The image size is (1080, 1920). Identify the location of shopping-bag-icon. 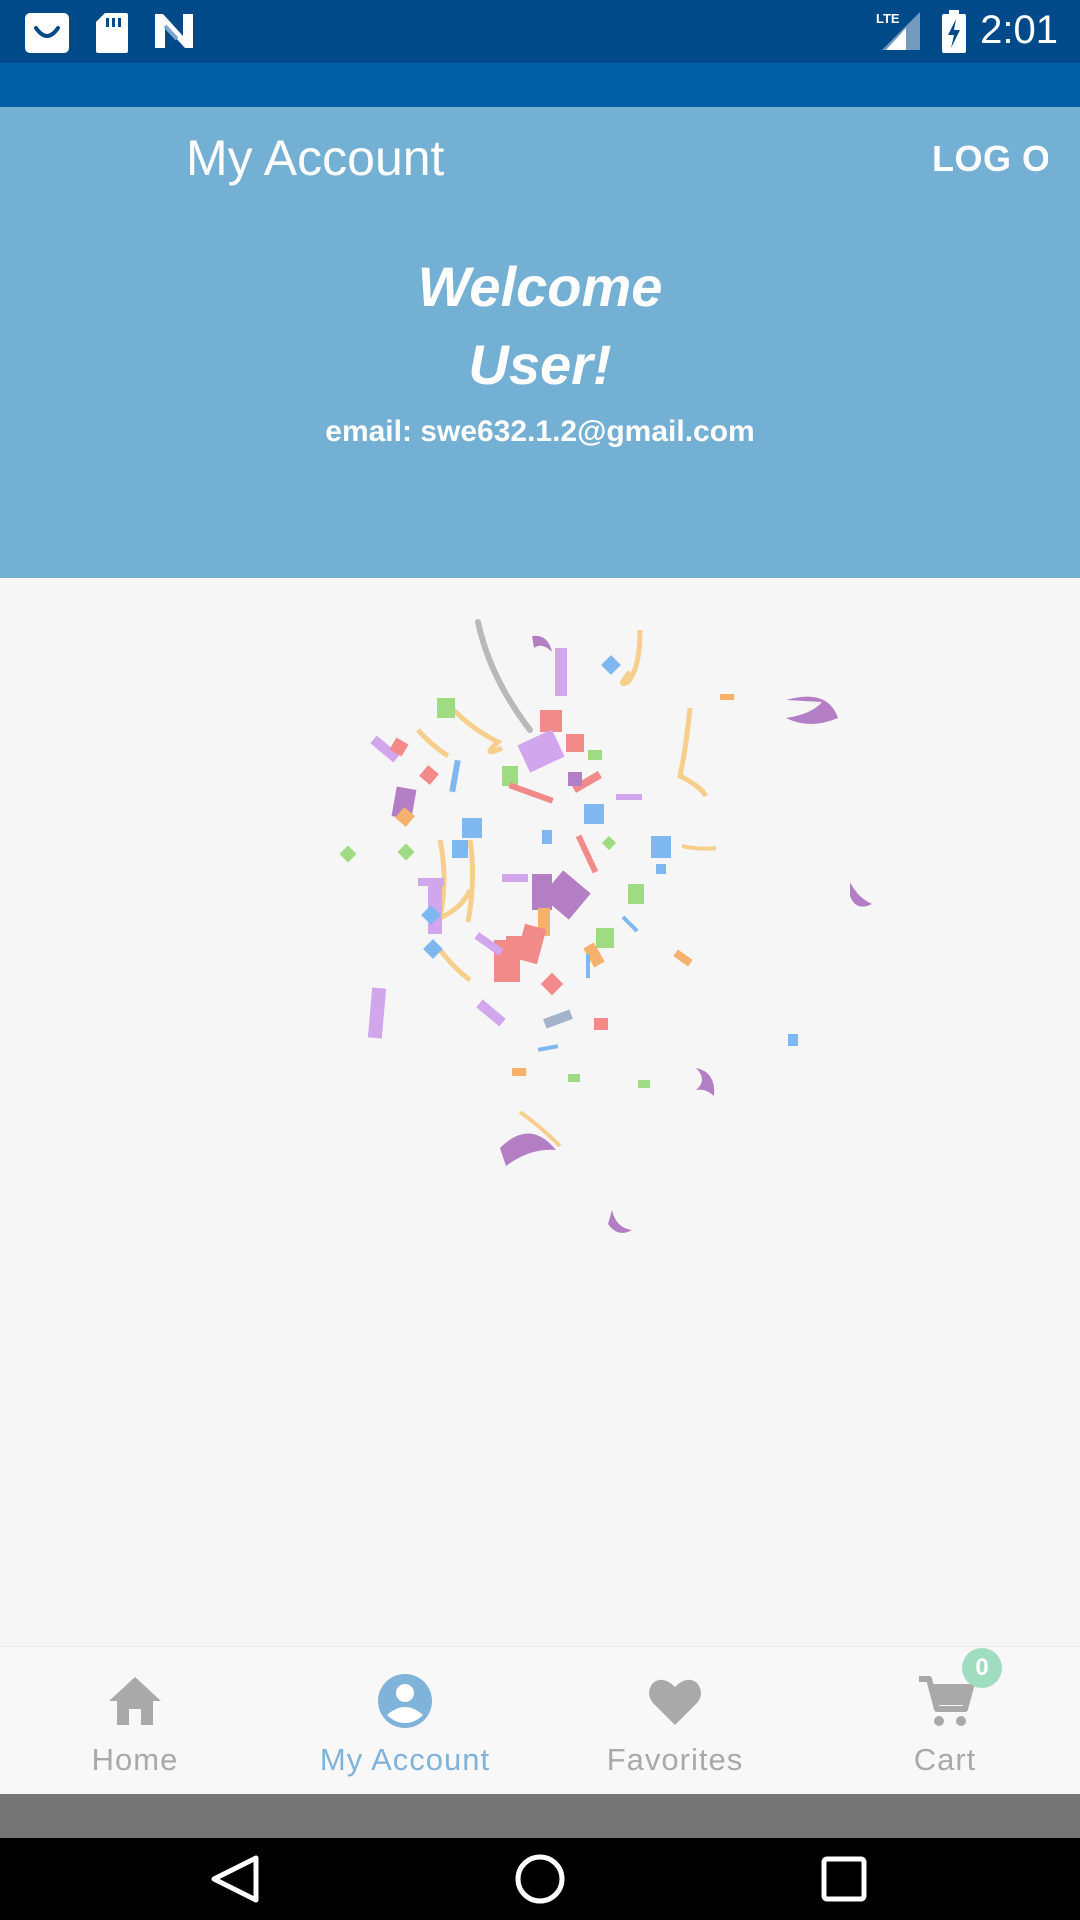
(47, 33).